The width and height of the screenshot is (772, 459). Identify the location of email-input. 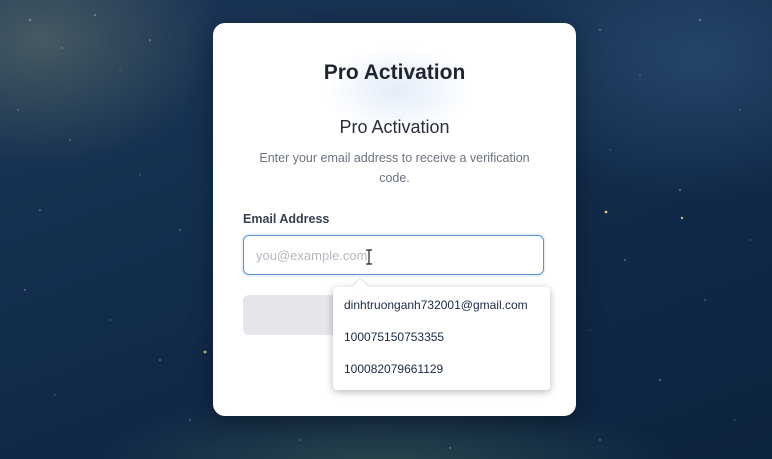
(393, 255).